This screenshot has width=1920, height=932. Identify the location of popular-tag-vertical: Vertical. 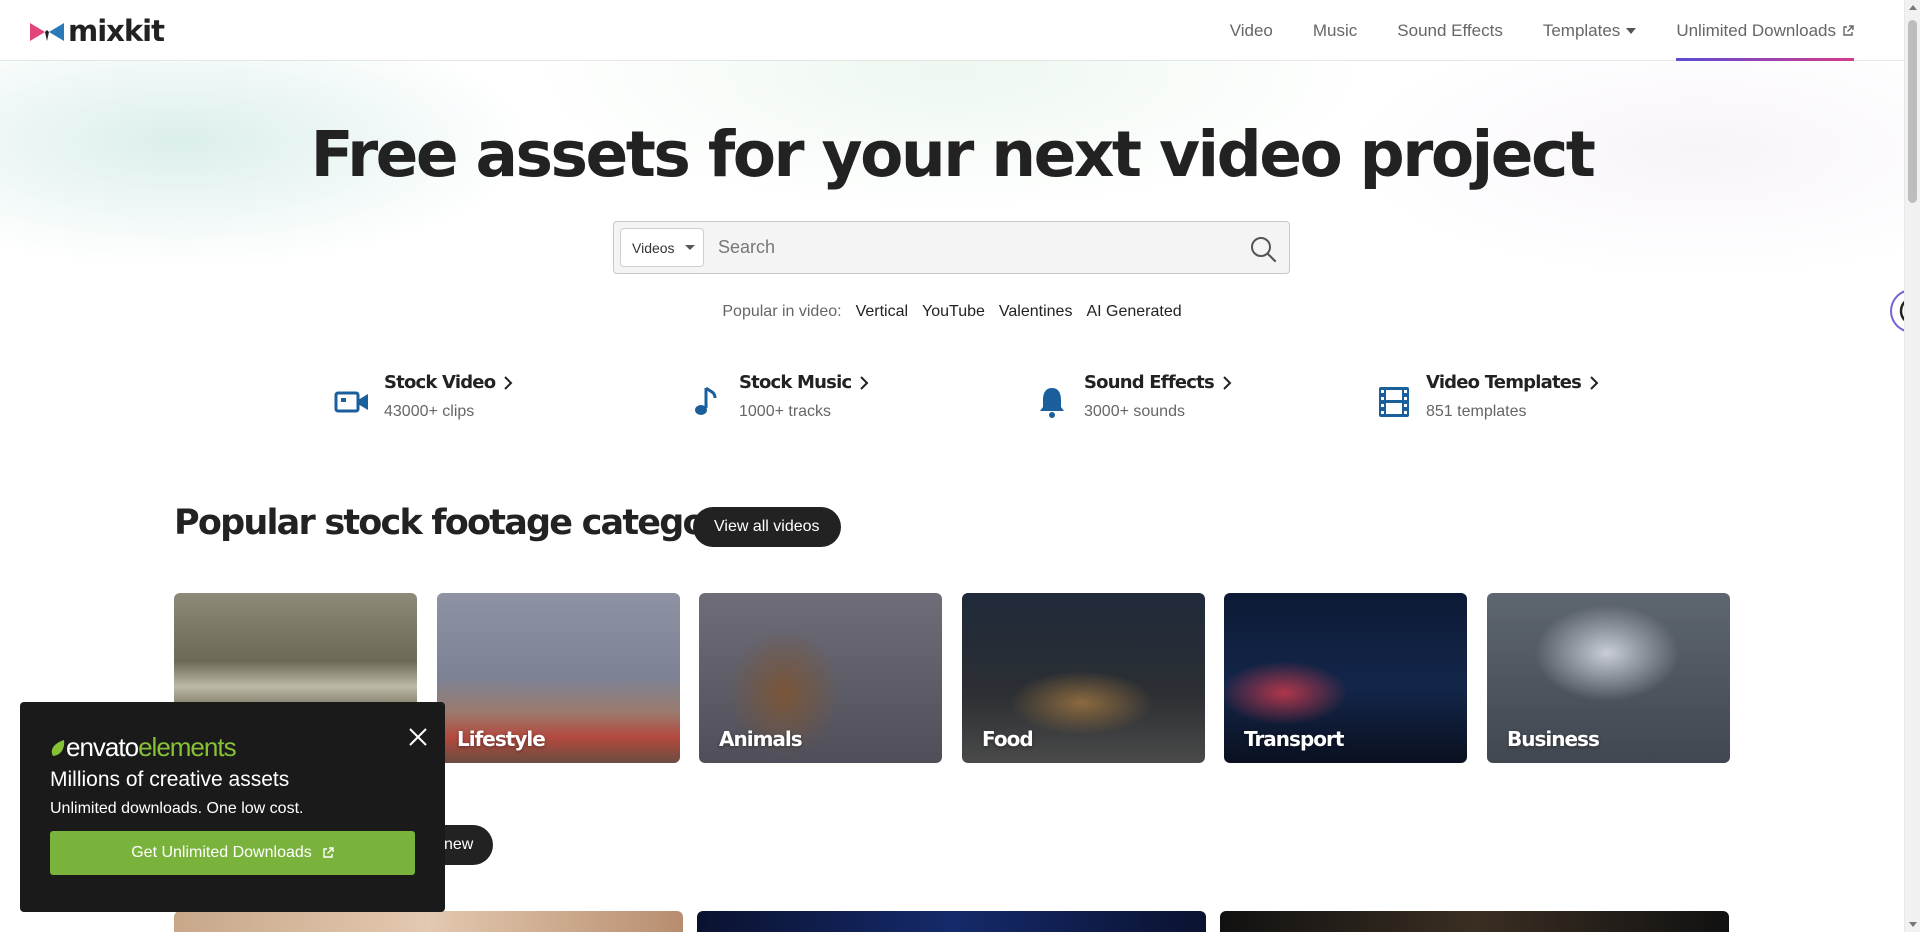
(882, 312).